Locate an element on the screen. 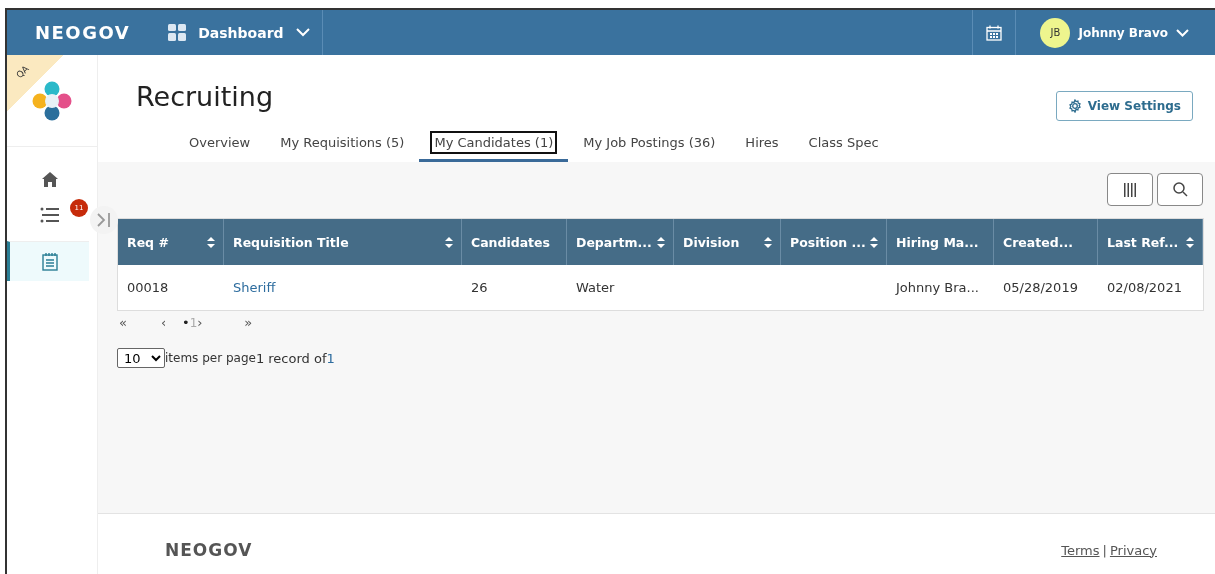 The width and height of the screenshot is (1215, 574). column-header: Division is located at coordinates (727, 242).